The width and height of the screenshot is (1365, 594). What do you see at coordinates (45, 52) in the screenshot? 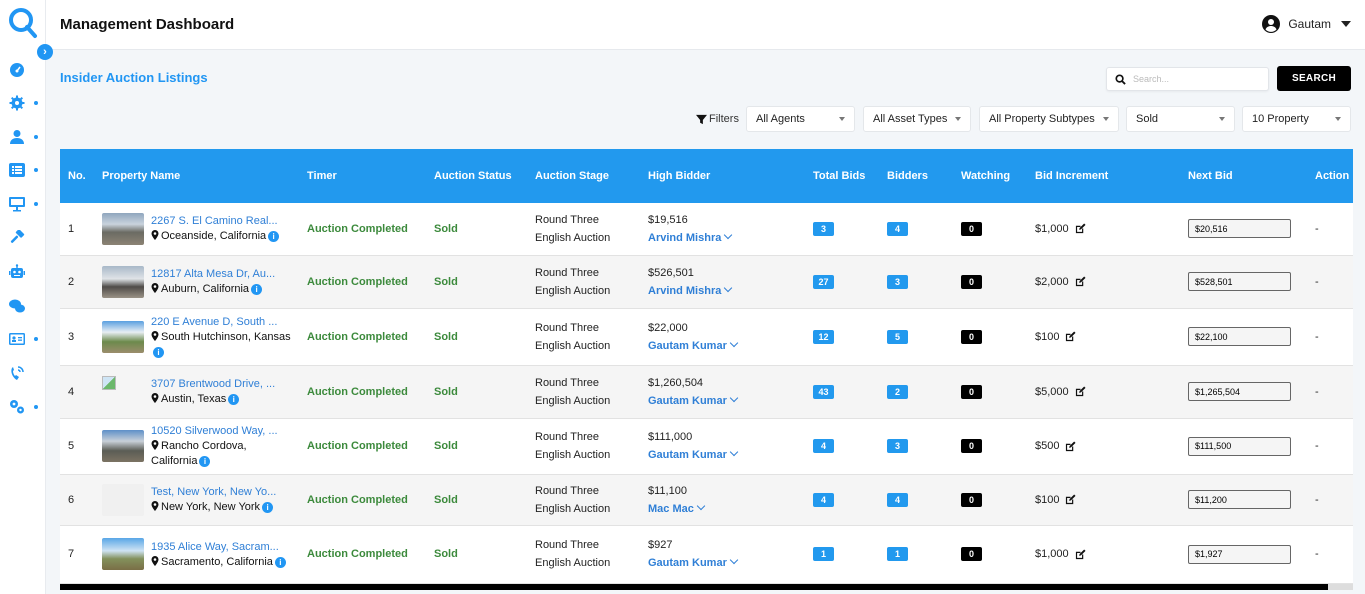
I see `sidebar-toggle-button: ›` at bounding box center [45, 52].